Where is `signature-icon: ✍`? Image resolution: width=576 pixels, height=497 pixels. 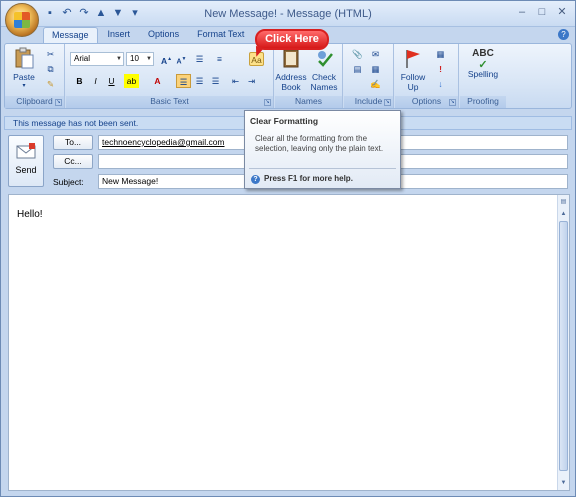 signature-icon: ✍ is located at coordinates (375, 84).